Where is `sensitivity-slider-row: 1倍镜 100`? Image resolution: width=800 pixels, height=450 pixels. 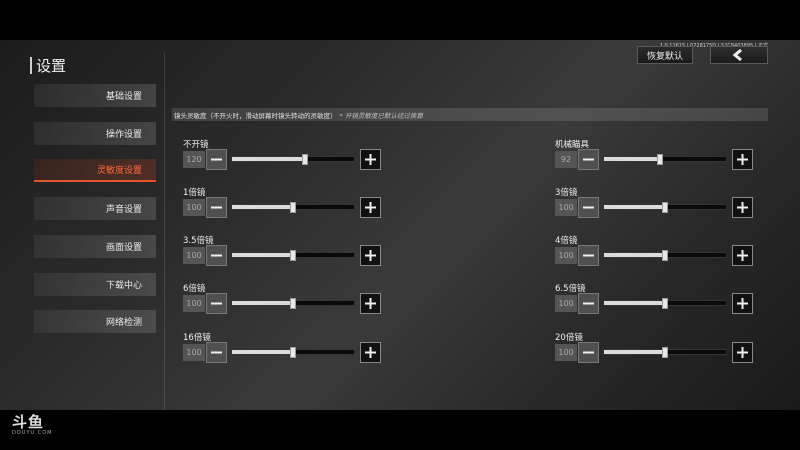 sensitivity-slider-row: 1倍镜 100 is located at coordinates (283, 206).